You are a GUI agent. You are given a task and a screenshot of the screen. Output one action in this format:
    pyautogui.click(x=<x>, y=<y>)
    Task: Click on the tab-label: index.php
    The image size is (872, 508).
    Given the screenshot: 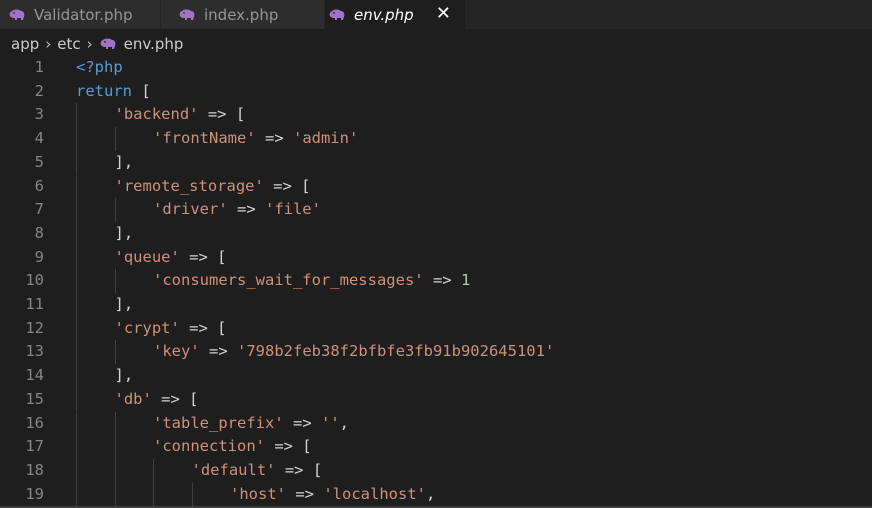 What is the action you would take?
    pyautogui.click(x=241, y=14)
    